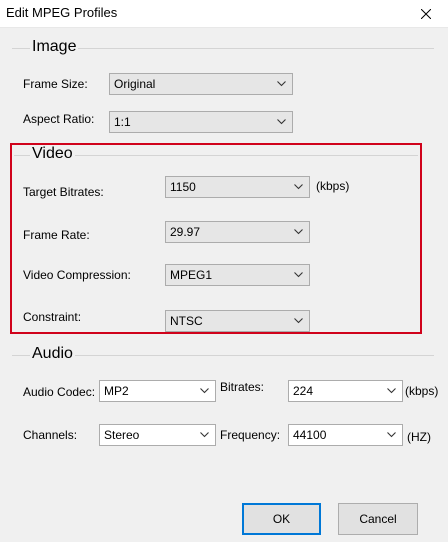  Describe the element at coordinates (237, 232) in the screenshot. I see `frame-rate-select: 29.97` at that location.